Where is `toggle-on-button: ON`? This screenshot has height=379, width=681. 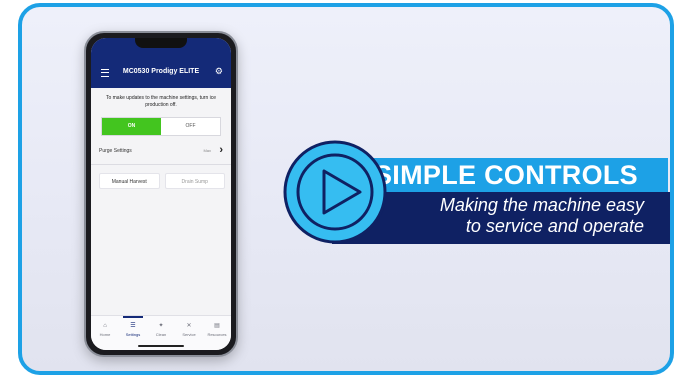
toggle-on-button: ON is located at coordinates (131, 126).